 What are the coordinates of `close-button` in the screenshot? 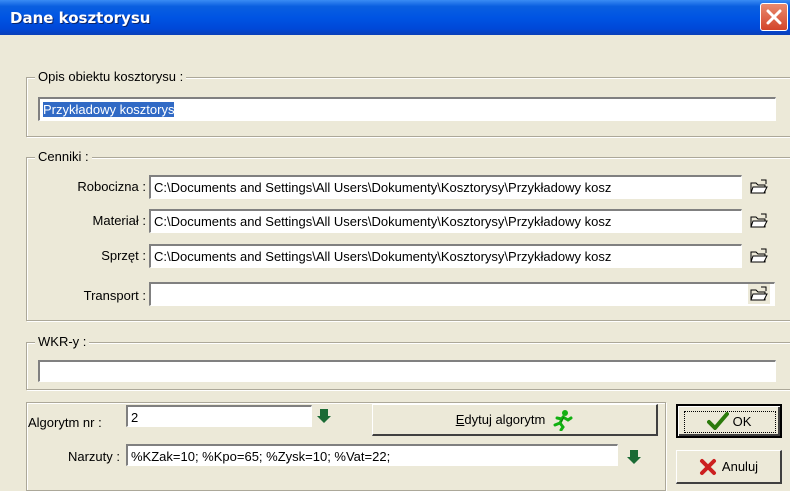 It's located at (774, 17).